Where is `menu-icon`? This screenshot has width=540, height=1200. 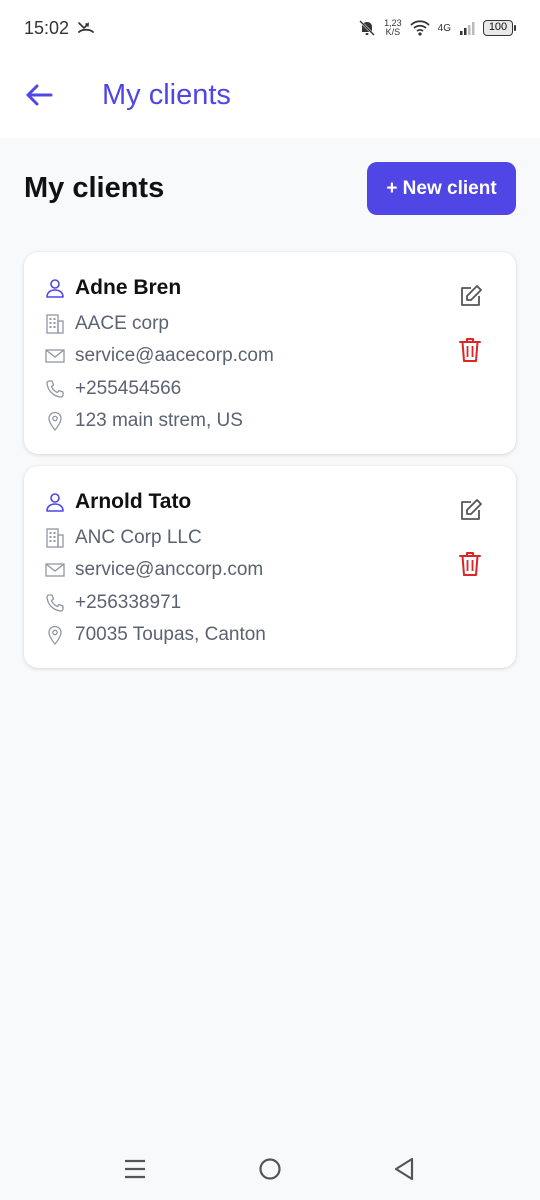
menu-icon is located at coordinates (135, 1171).